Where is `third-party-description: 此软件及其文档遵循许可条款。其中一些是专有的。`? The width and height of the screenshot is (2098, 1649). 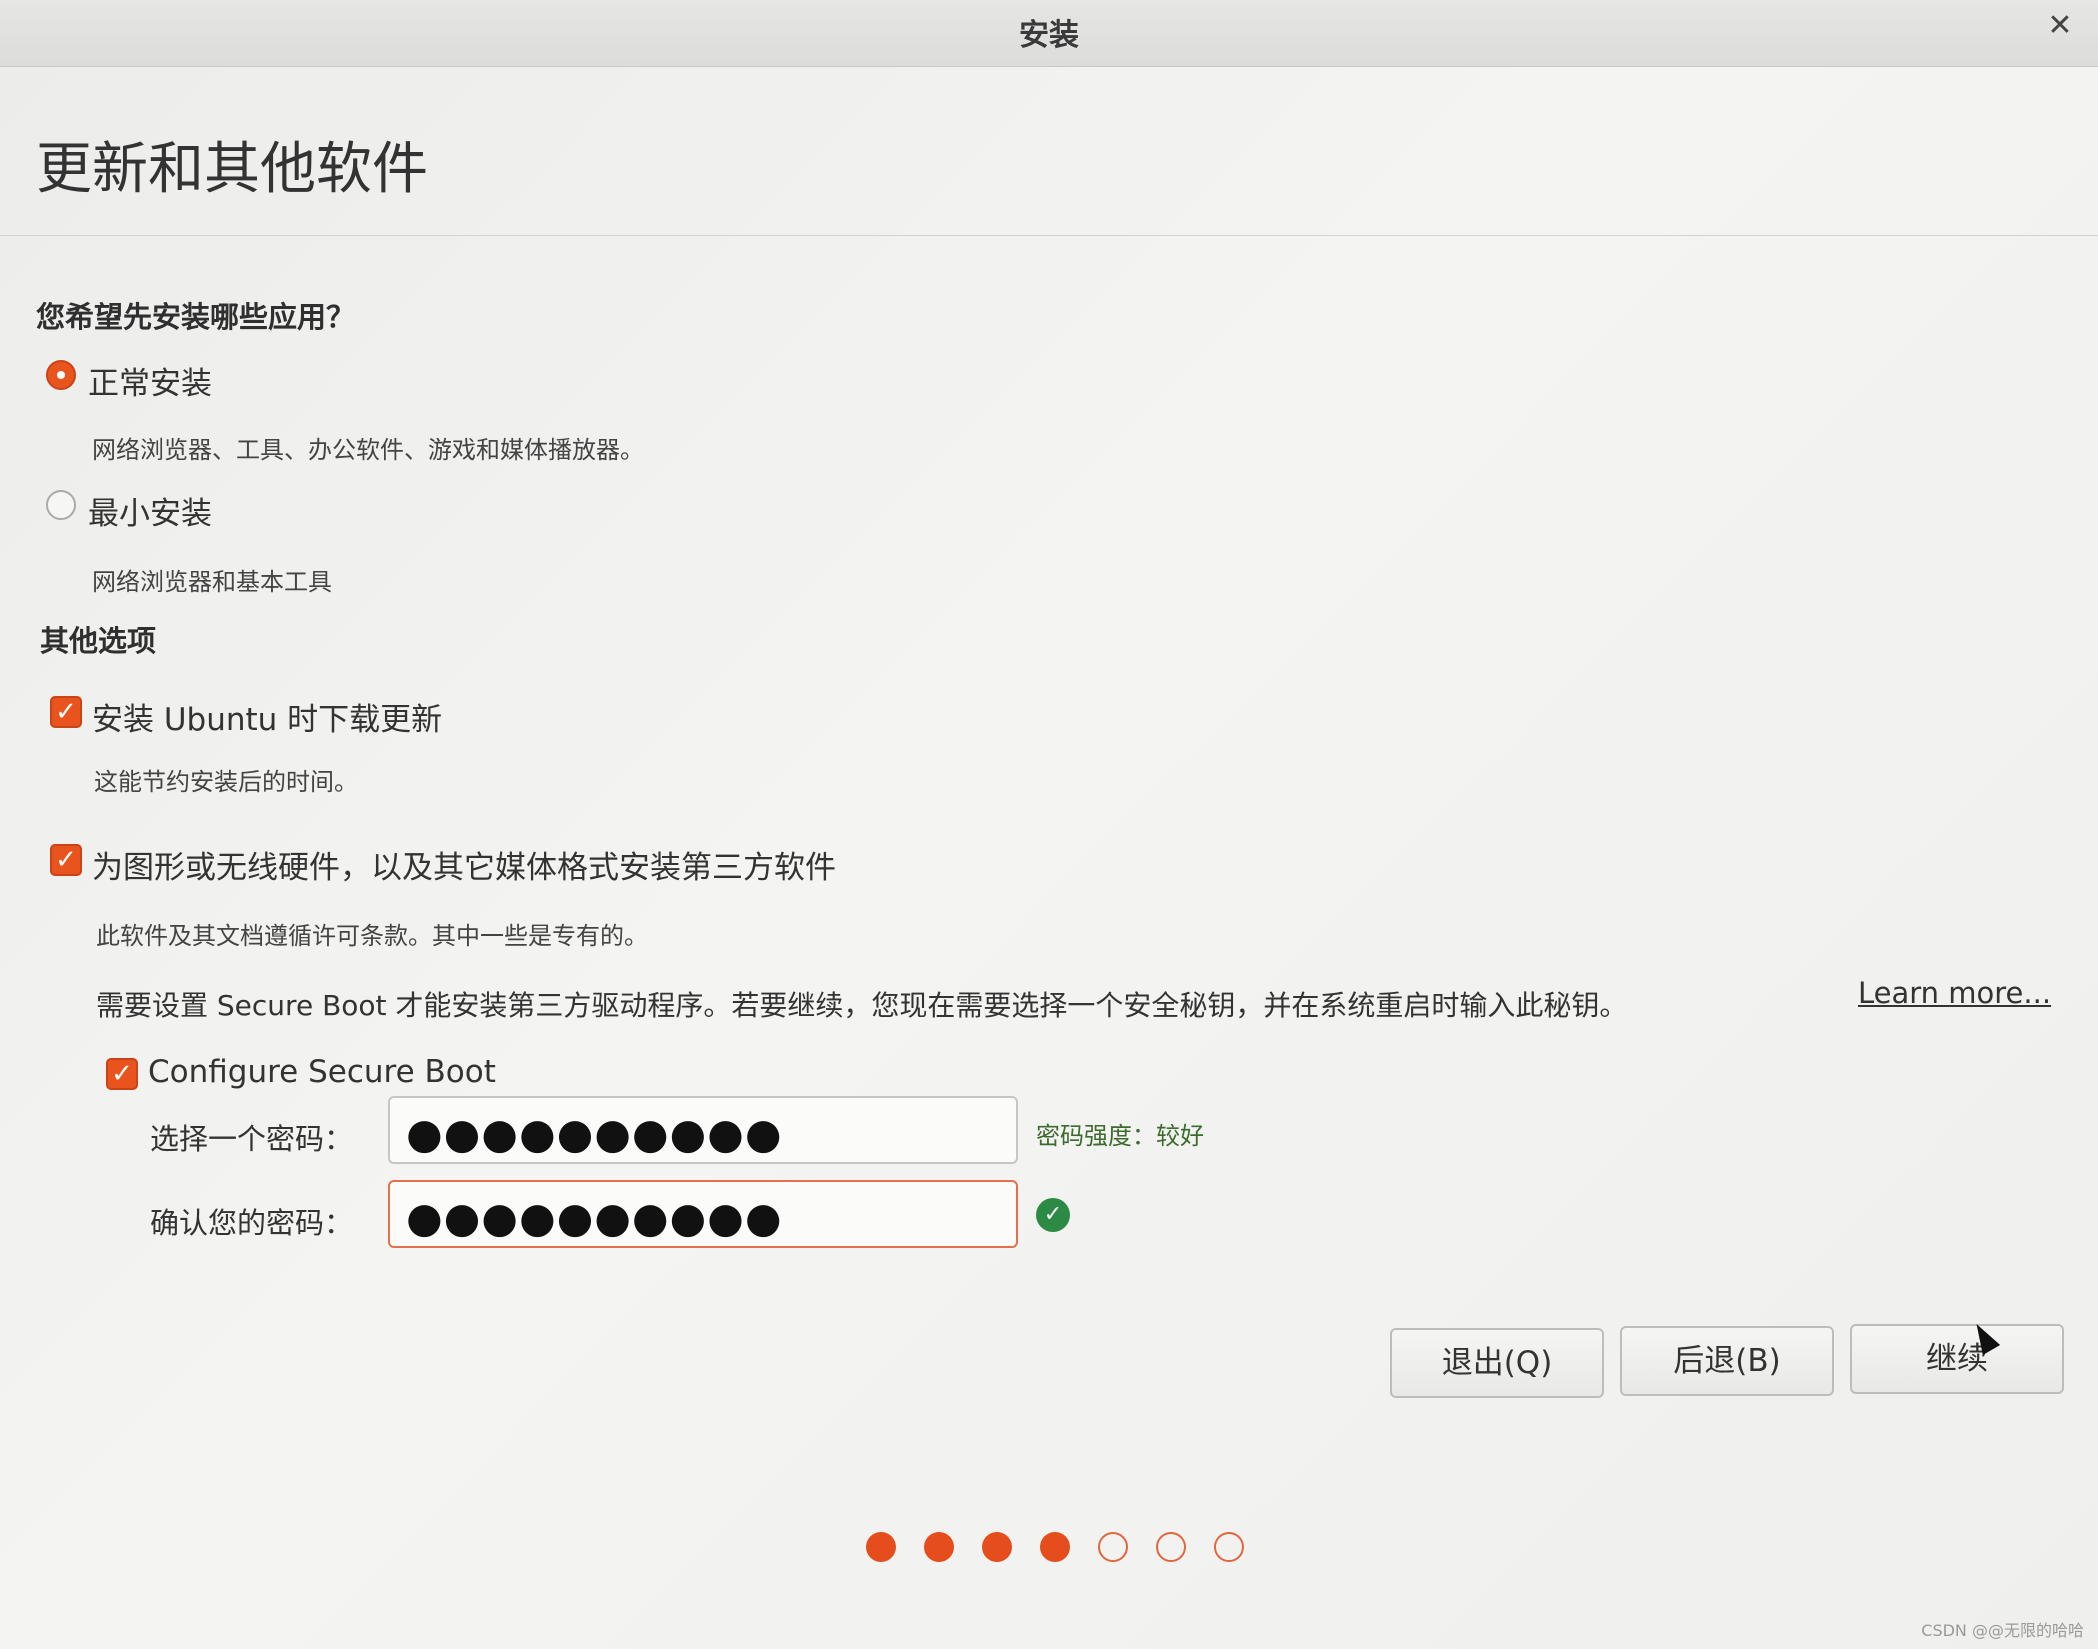 third-party-description: 此软件及其文档遵循许可条款。其中一些是专有的。 is located at coordinates (372, 936).